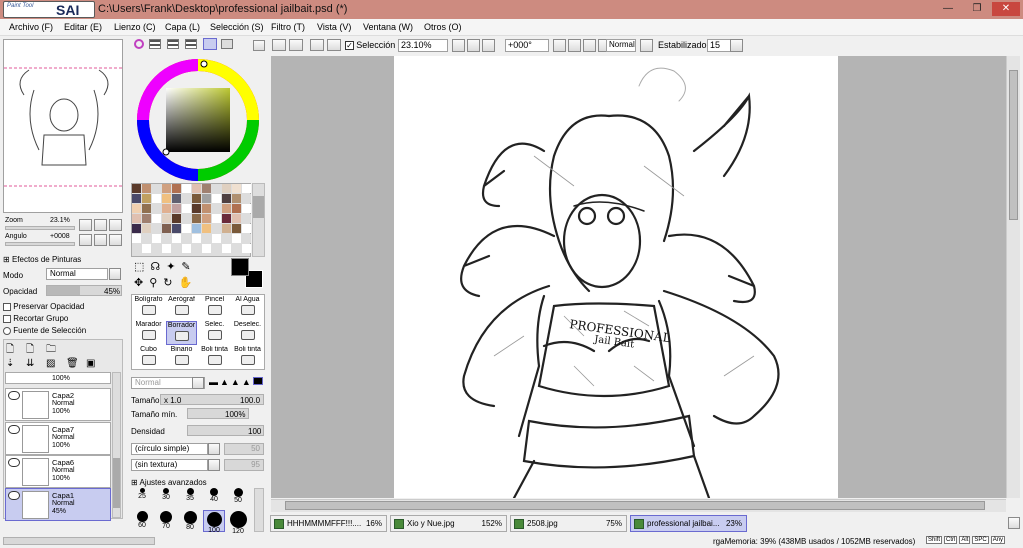 The height and width of the screenshot is (548, 1023). What do you see at coordinates (31, 27) in the screenshot?
I see `menu-archivo: Archivo (F)` at bounding box center [31, 27].